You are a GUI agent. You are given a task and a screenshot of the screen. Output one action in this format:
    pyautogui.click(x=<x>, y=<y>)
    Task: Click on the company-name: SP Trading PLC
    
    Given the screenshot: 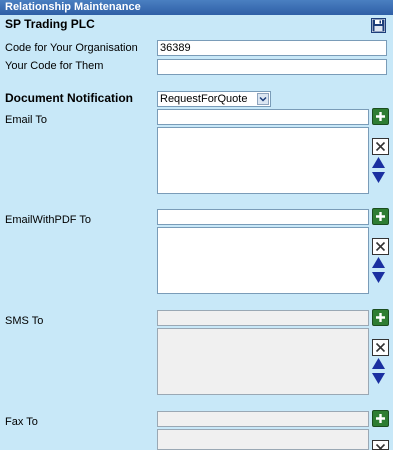 What is the action you would take?
    pyautogui.click(x=50, y=24)
    